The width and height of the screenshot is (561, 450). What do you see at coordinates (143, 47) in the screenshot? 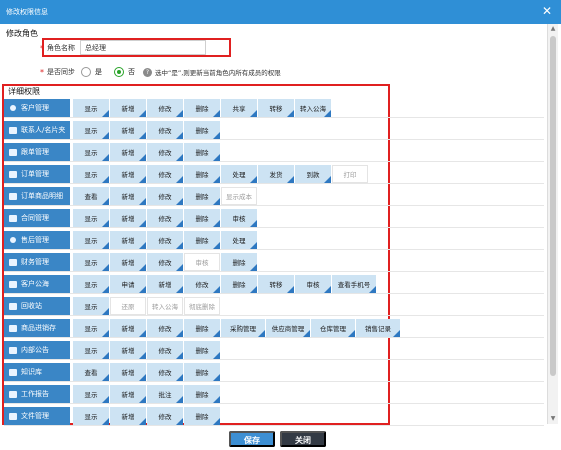
I see `role-name-input` at bounding box center [143, 47].